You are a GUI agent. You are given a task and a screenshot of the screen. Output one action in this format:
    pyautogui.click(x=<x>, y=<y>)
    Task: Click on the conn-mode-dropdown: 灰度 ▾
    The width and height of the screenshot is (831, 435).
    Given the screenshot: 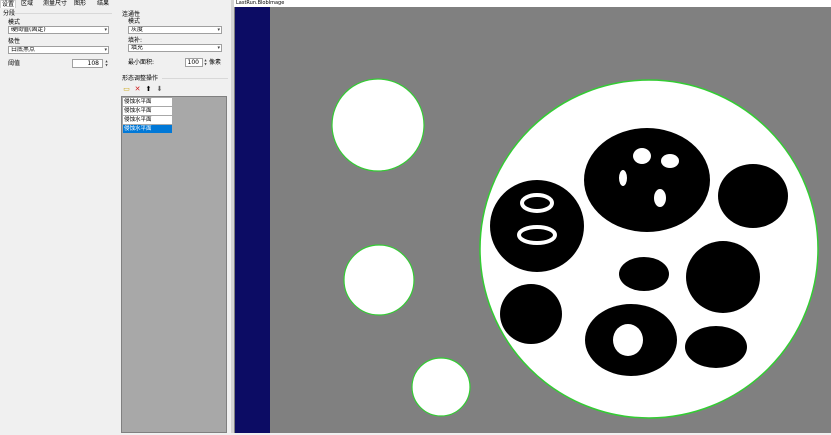 What is the action you would take?
    pyautogui.click(x=175, y=30)
    